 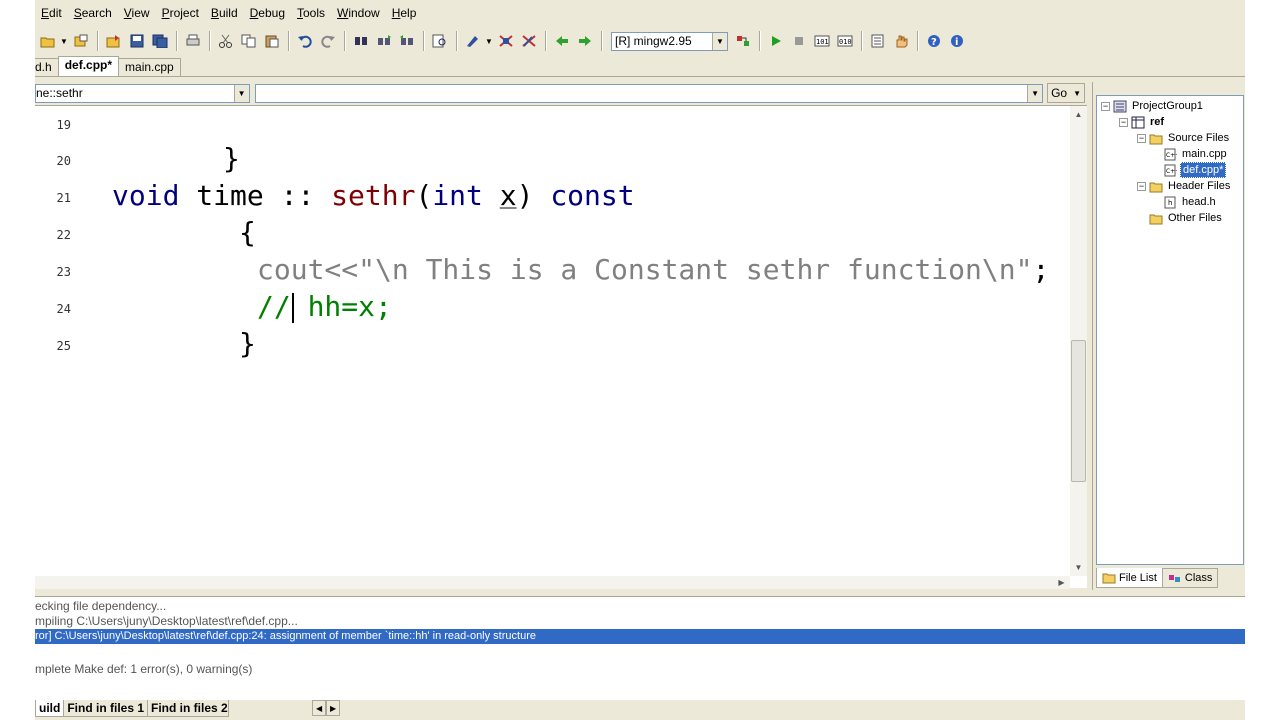 I want to click on code-line: 24 // hh=x;, so click(x=552, y=308).